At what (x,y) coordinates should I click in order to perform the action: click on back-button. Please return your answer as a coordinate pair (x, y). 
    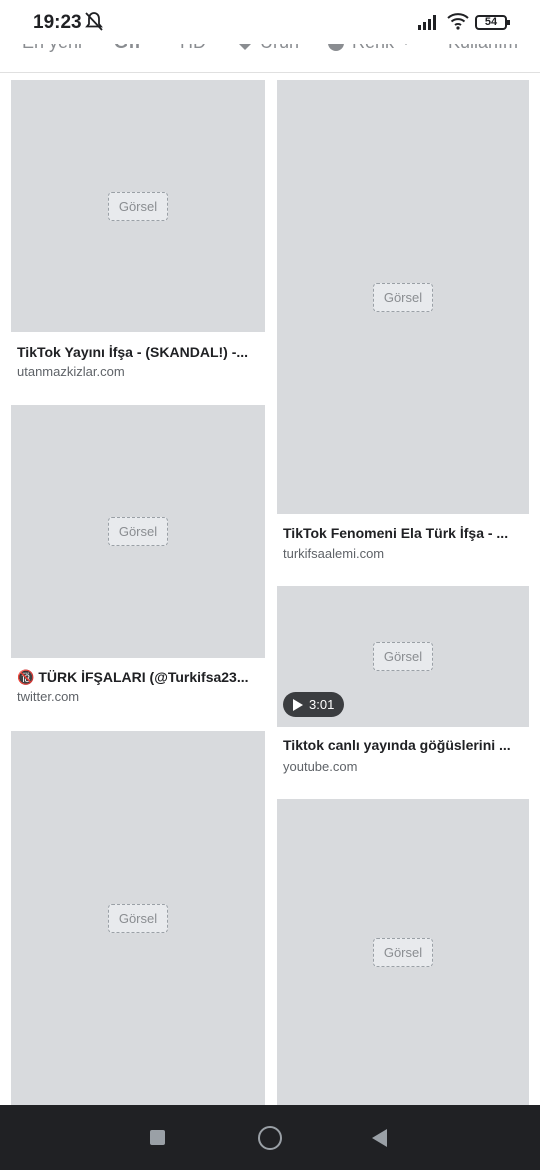
    Looking at the image, I should click on (379, 1138).